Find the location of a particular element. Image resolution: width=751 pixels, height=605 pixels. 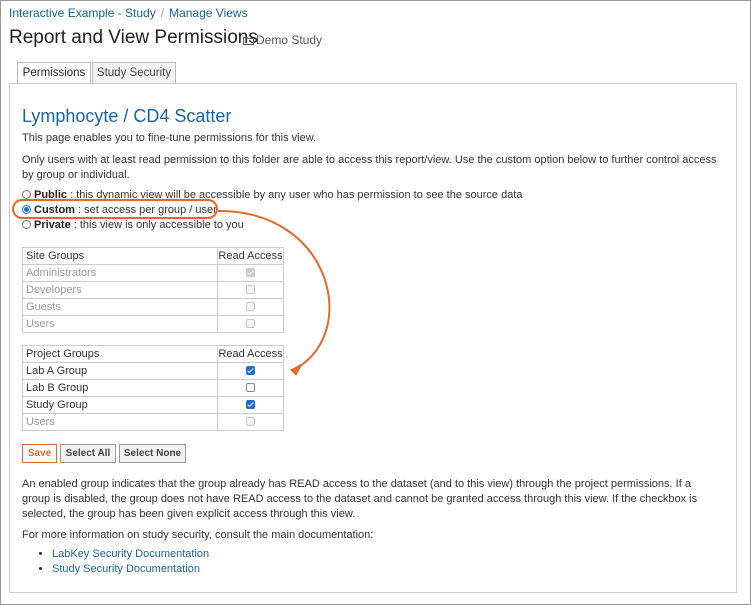

table-row: Lab A Group is located at coordinates (153, 371).